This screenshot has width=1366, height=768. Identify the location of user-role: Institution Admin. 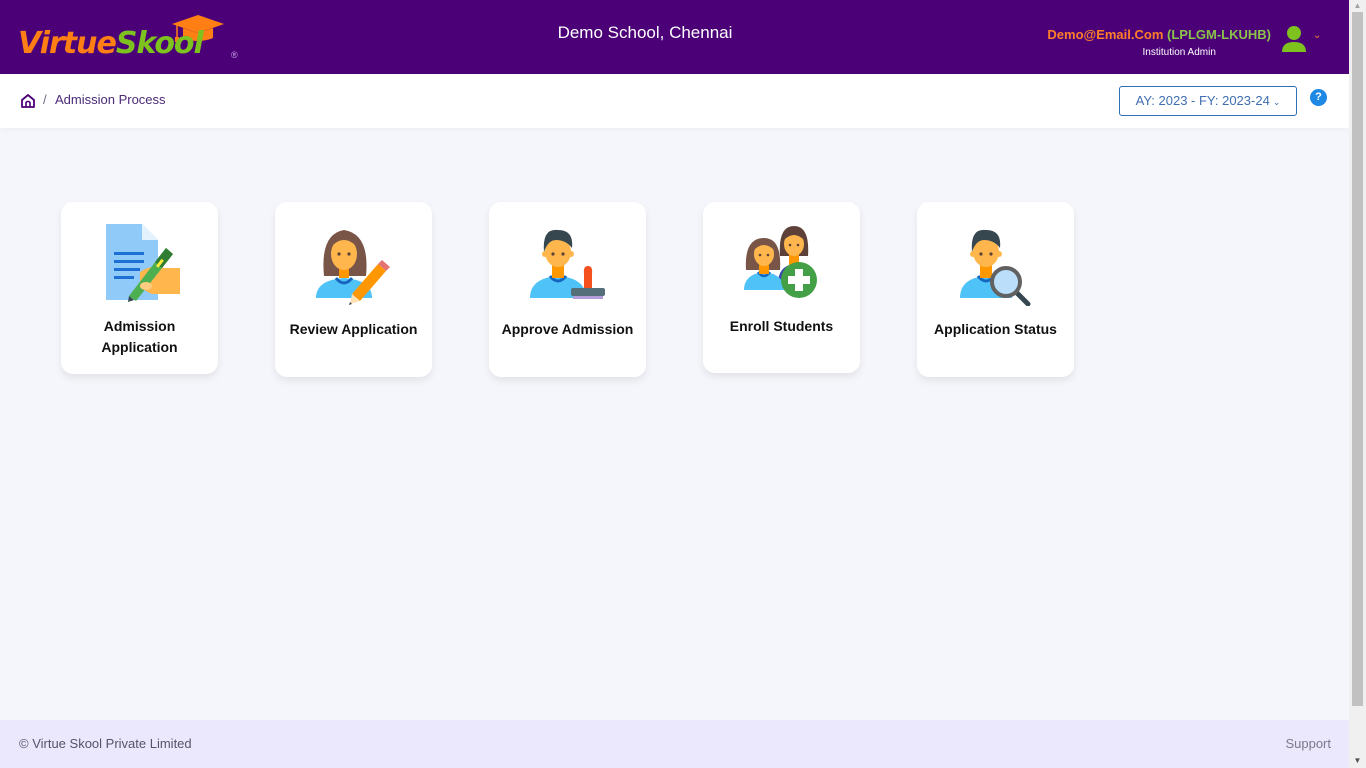
(1179, 52).